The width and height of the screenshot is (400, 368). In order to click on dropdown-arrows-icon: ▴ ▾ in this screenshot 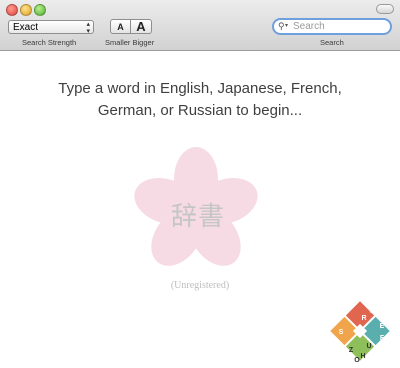, I will do `click(88, 28)`.